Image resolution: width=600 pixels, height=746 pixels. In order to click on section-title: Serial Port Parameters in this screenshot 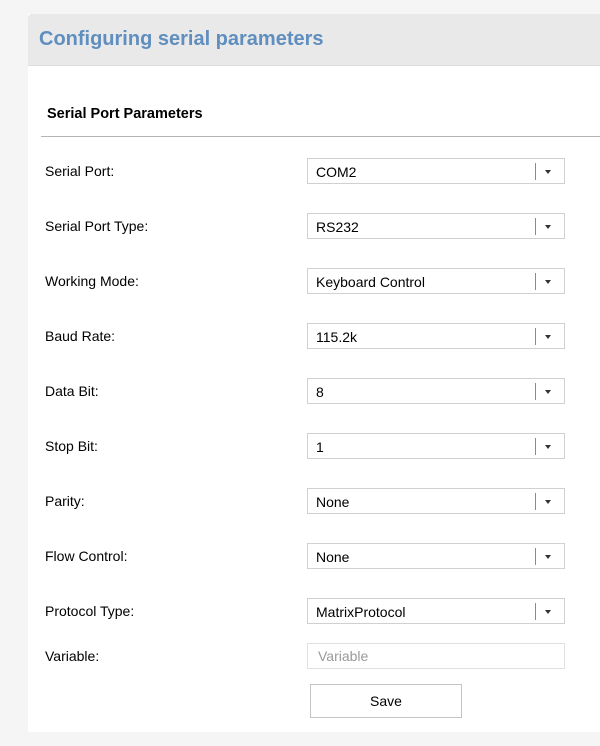, I will do `click(125, 114)`.